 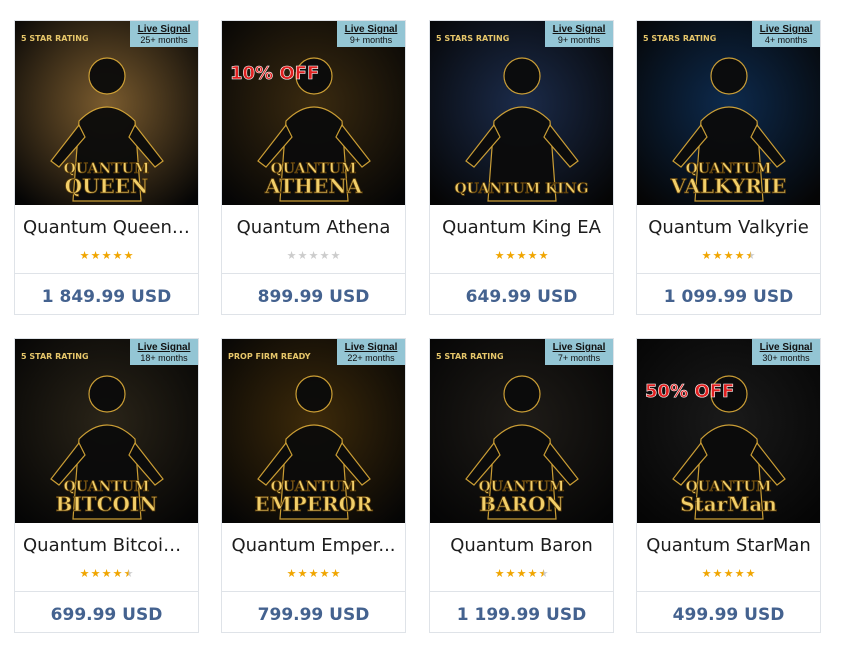 I want to click on product-name: Quantum King EA, so click(x=521, y=227).